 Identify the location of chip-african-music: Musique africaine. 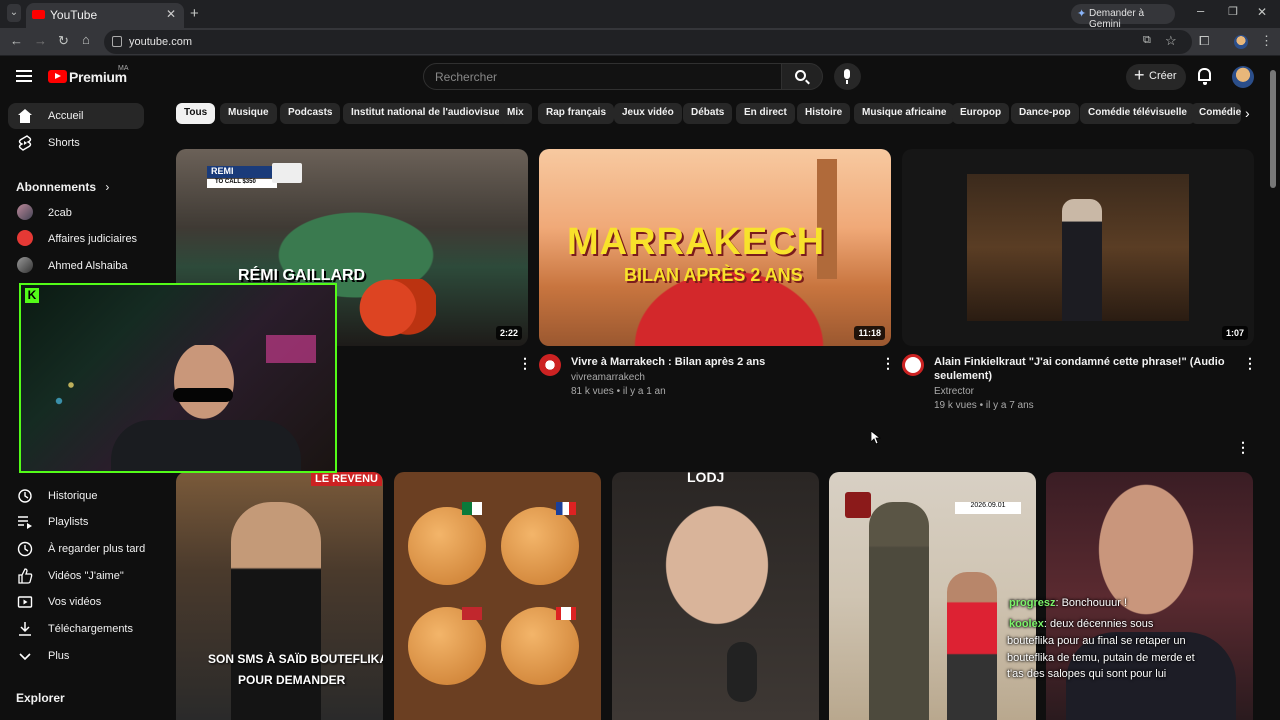
(904, 113).